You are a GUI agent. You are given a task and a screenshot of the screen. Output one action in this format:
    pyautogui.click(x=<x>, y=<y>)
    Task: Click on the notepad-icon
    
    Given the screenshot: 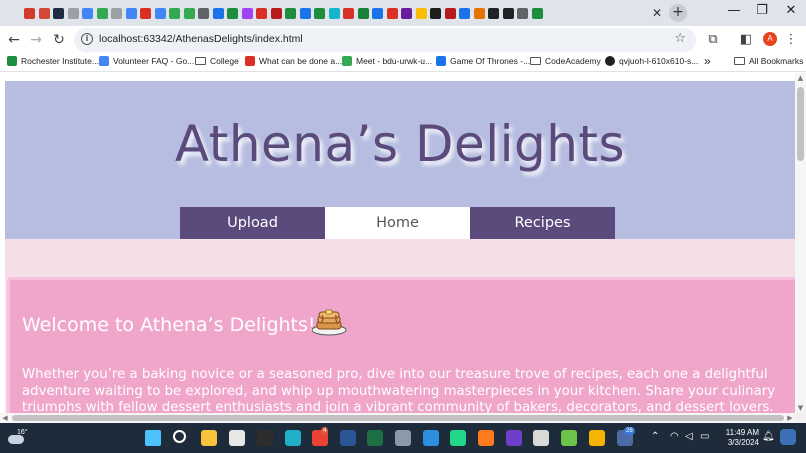 What is the action you would take?
    pyautogui.click(x=569, y=438)
    